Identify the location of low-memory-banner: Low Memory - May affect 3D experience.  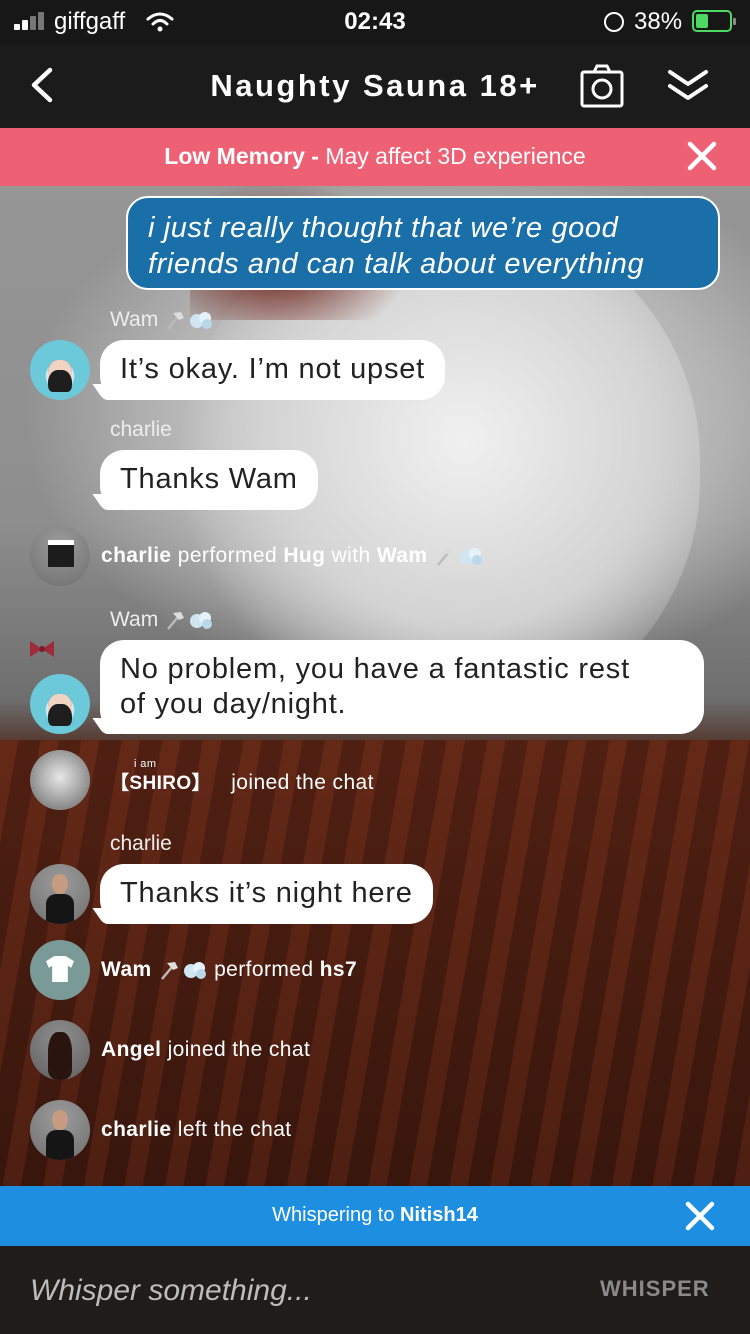
(375, 157).